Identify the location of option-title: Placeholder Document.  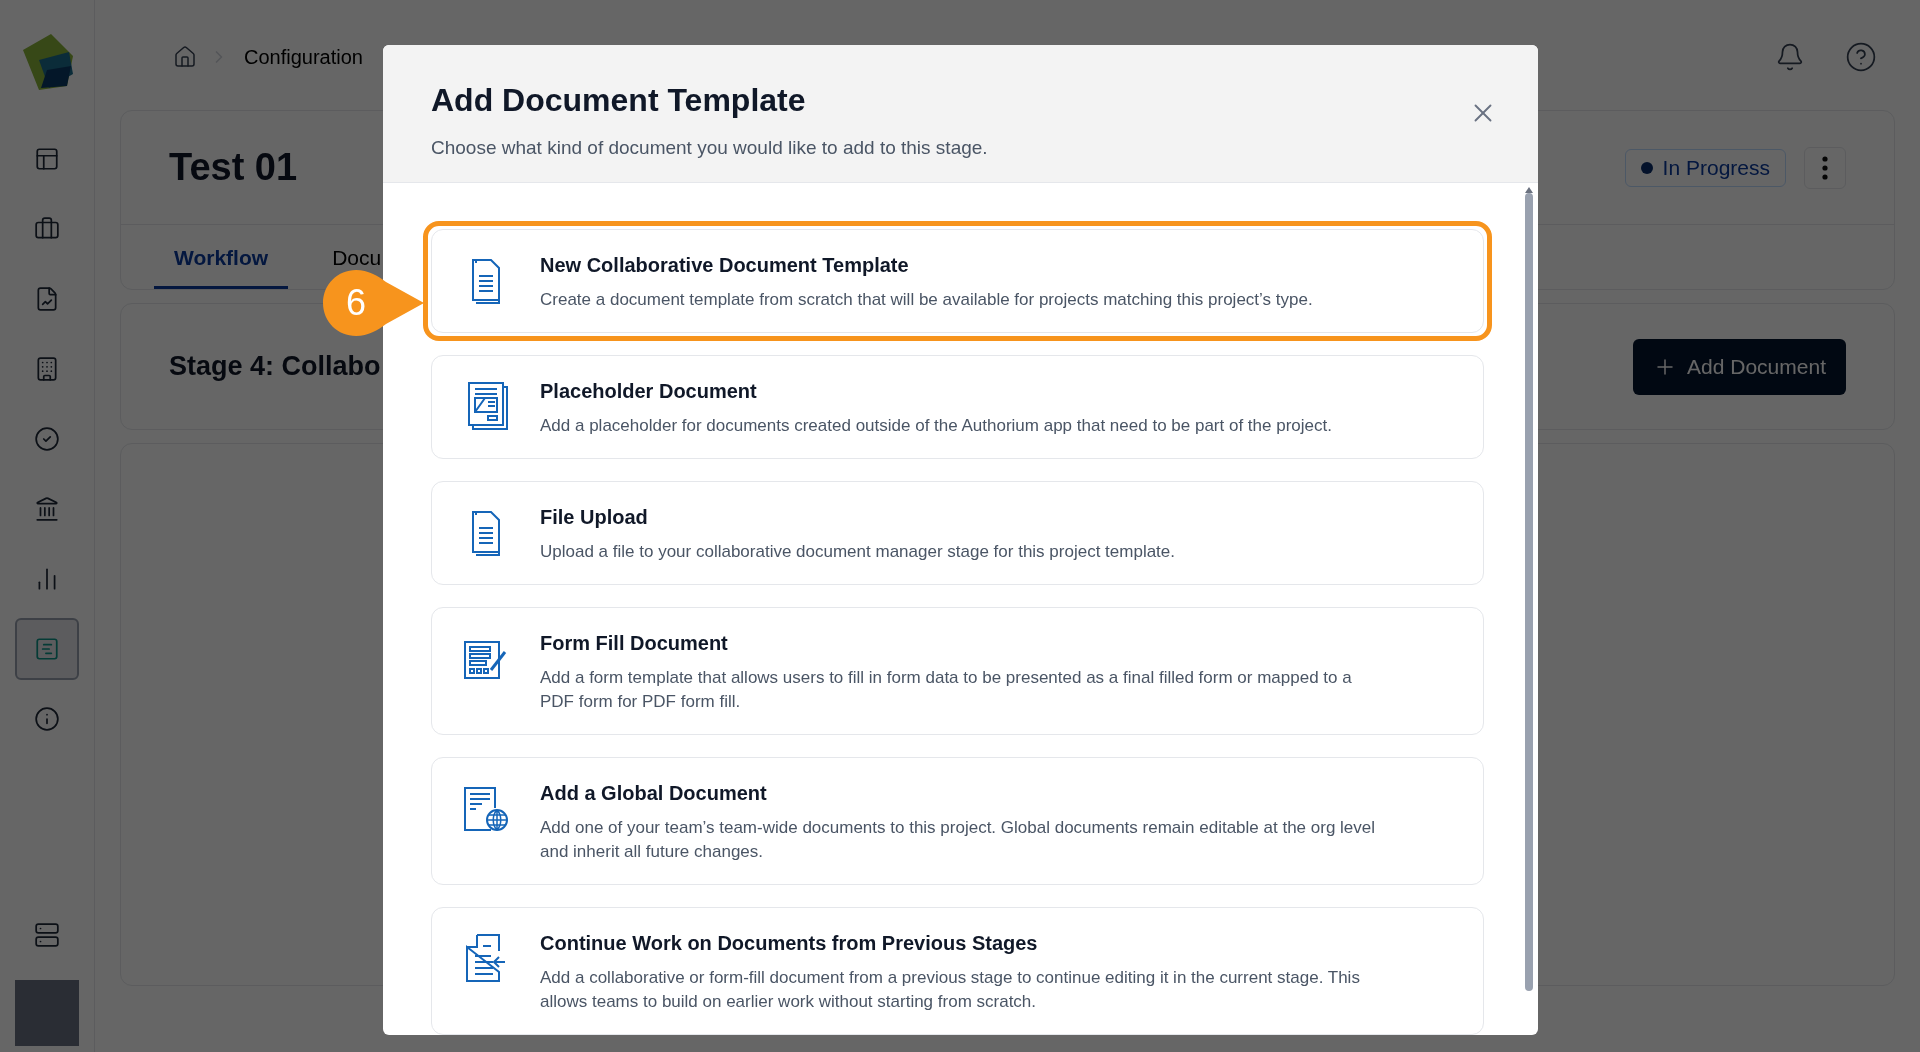
(649, 391).